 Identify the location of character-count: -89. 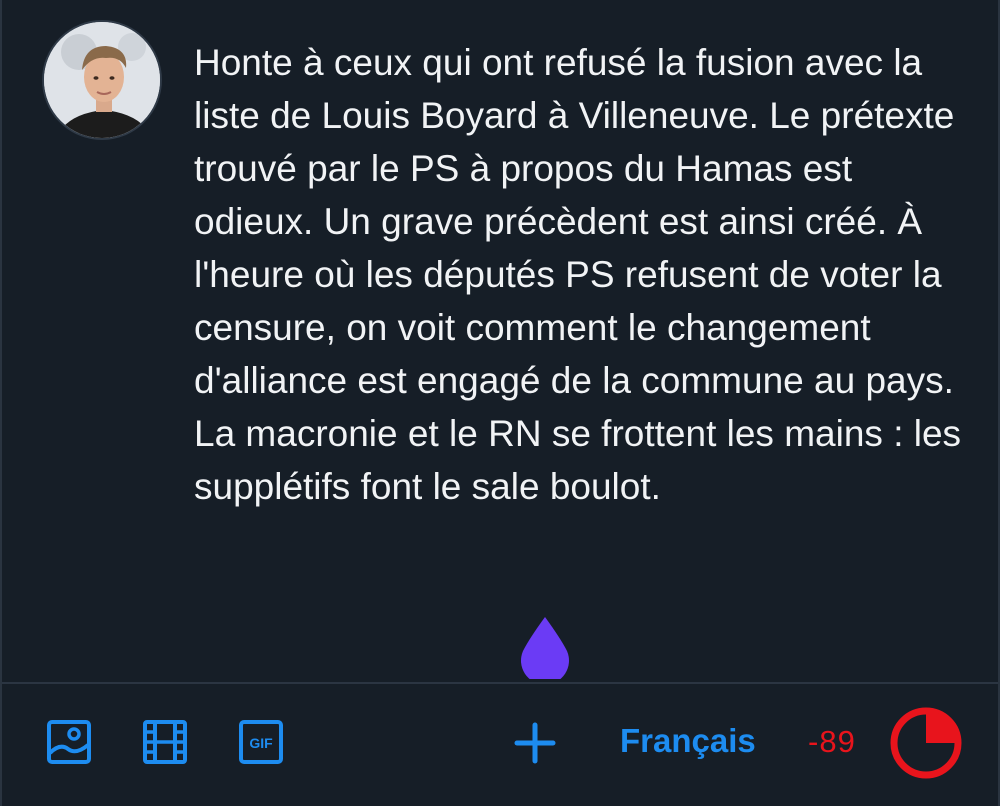
(832, 741).